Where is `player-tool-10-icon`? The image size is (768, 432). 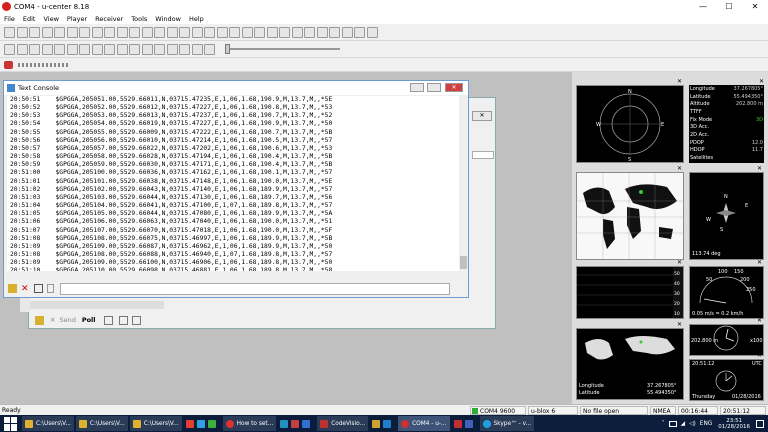
player-tool-10-icon is located at coordinates (122, 49).